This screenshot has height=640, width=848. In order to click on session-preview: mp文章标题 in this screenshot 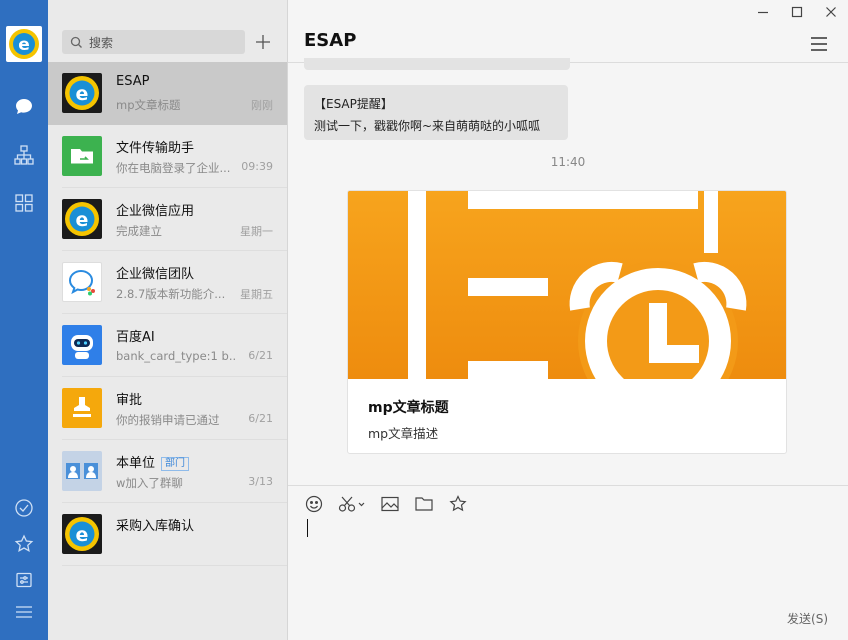, I will do `click(148, 105)`.